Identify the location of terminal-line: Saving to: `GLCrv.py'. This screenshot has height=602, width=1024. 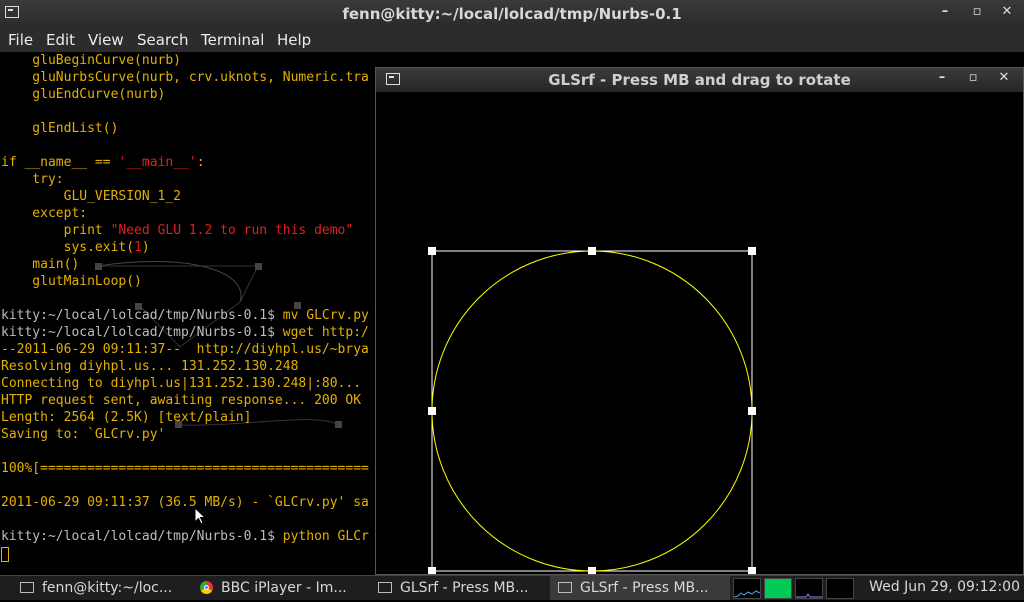
(83, 434).